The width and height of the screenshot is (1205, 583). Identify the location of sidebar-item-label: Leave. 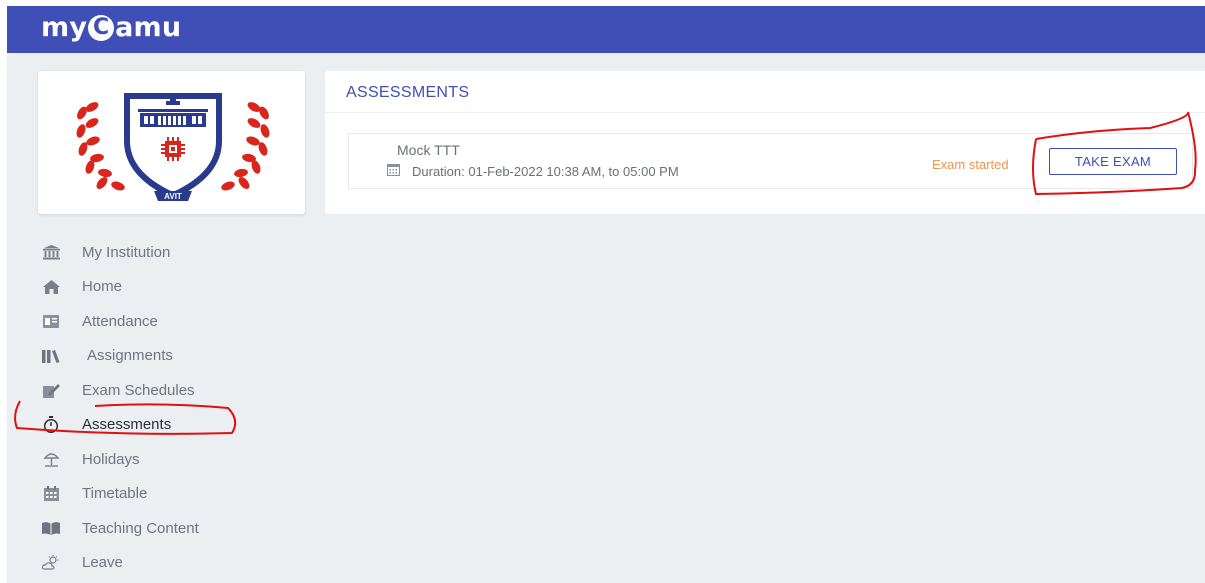
(102, 563).